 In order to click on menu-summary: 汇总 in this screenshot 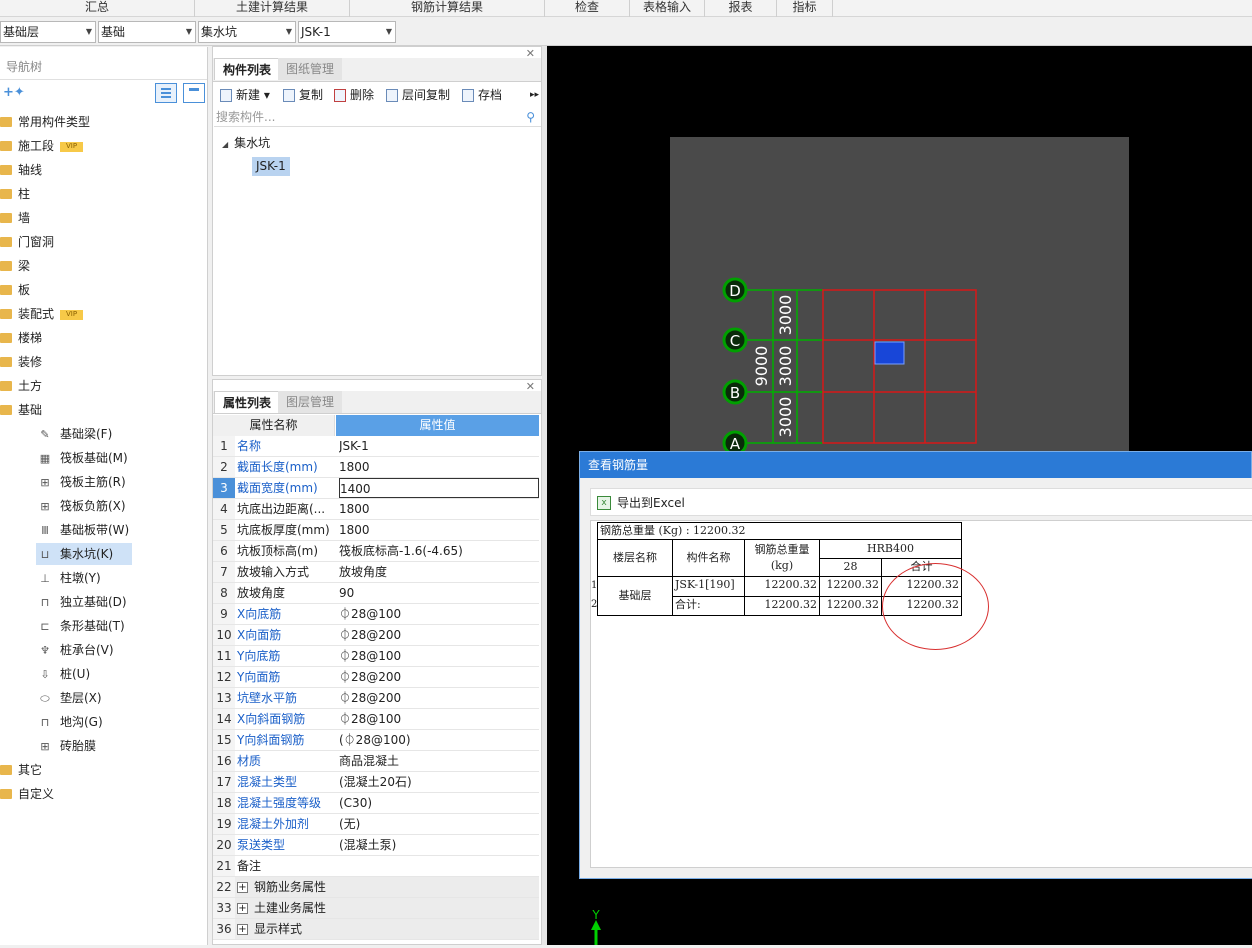, I will do `click(97, 8)`.